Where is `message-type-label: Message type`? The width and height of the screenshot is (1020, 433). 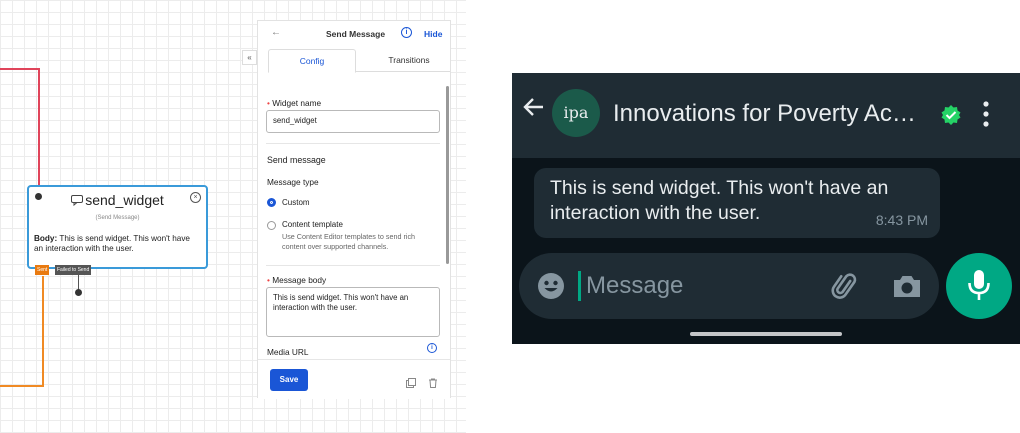 message-type-label: Message type is located at coordinates (293, 182).